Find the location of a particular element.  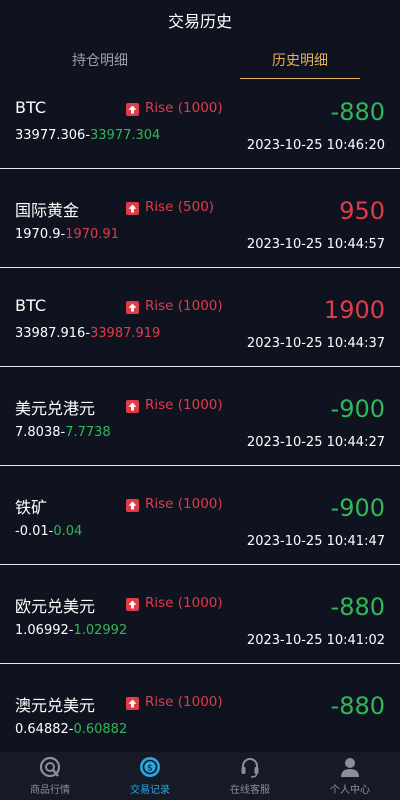

open-price: 0.64882 is located at coordinates (42, 729).